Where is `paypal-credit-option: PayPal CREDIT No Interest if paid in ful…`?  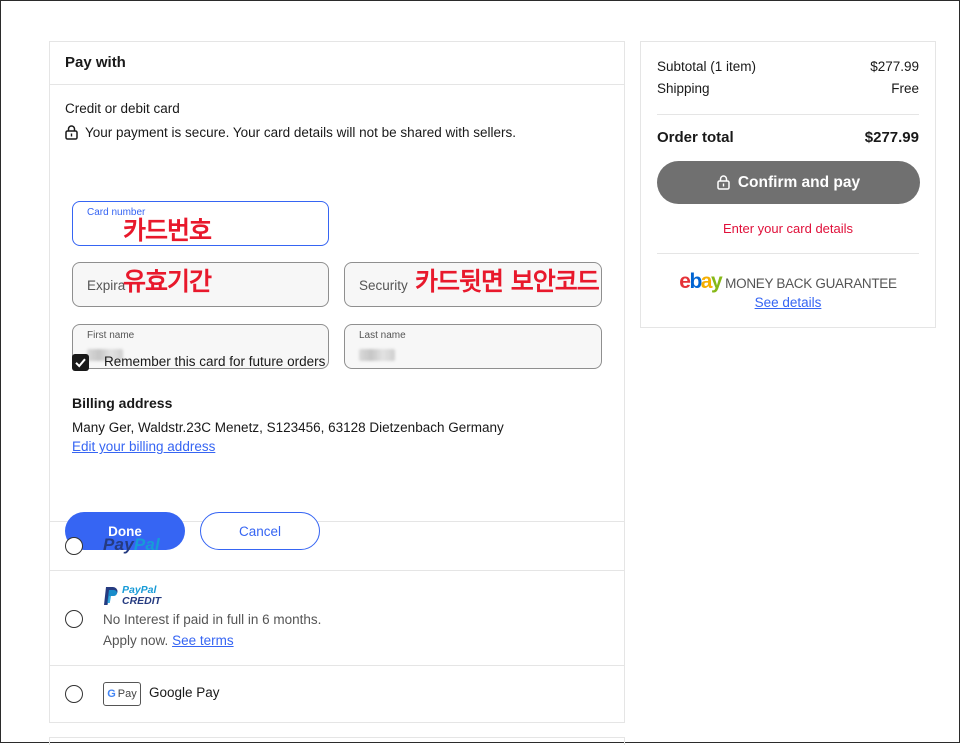
paypal-credit-option: PayPal CREDIT No Interest if paid in ful… is located at coordinates (337, 618).